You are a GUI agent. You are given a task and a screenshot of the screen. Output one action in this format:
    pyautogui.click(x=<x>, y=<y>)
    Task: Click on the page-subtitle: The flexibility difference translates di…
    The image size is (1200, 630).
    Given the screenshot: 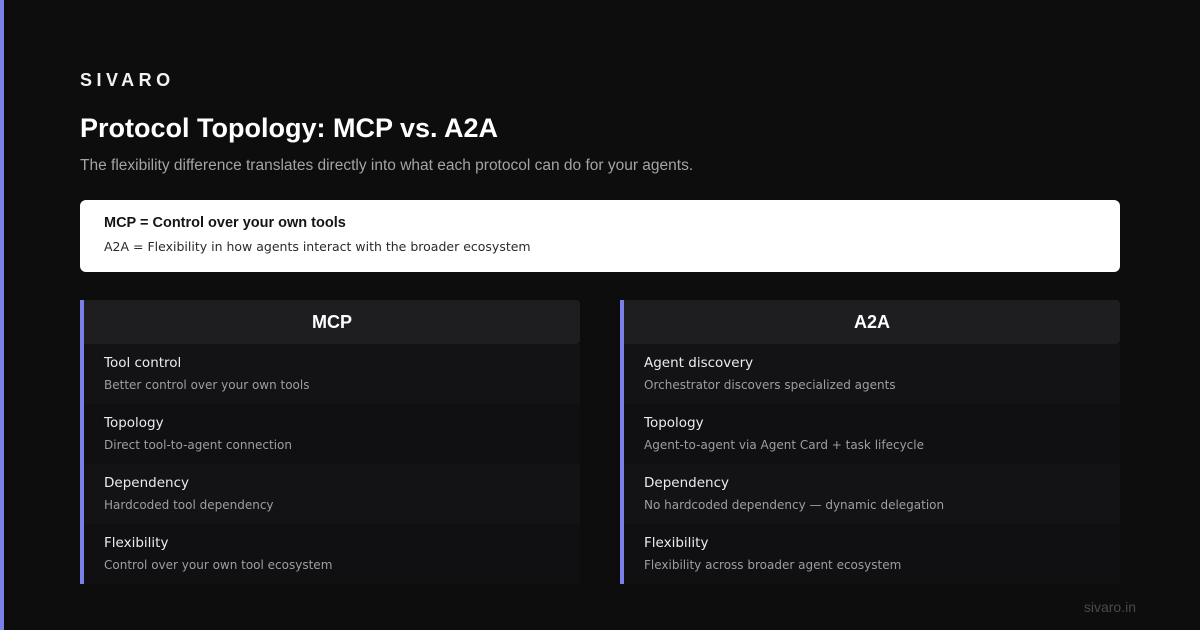 What is the action you would take?
    pyautogui.click(x=387, y=165)
    